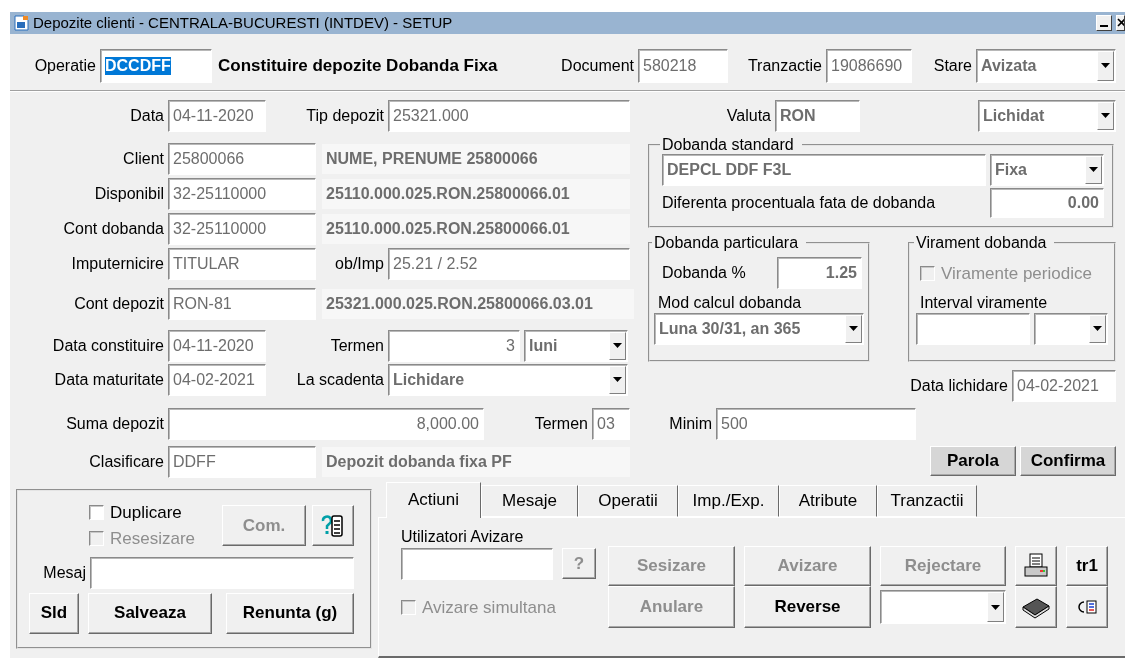 This screenshot has width=1125, height=658. Describe the element at coordinates (1104, 25) in the screenshot. I see `minimize-icon` at that location.